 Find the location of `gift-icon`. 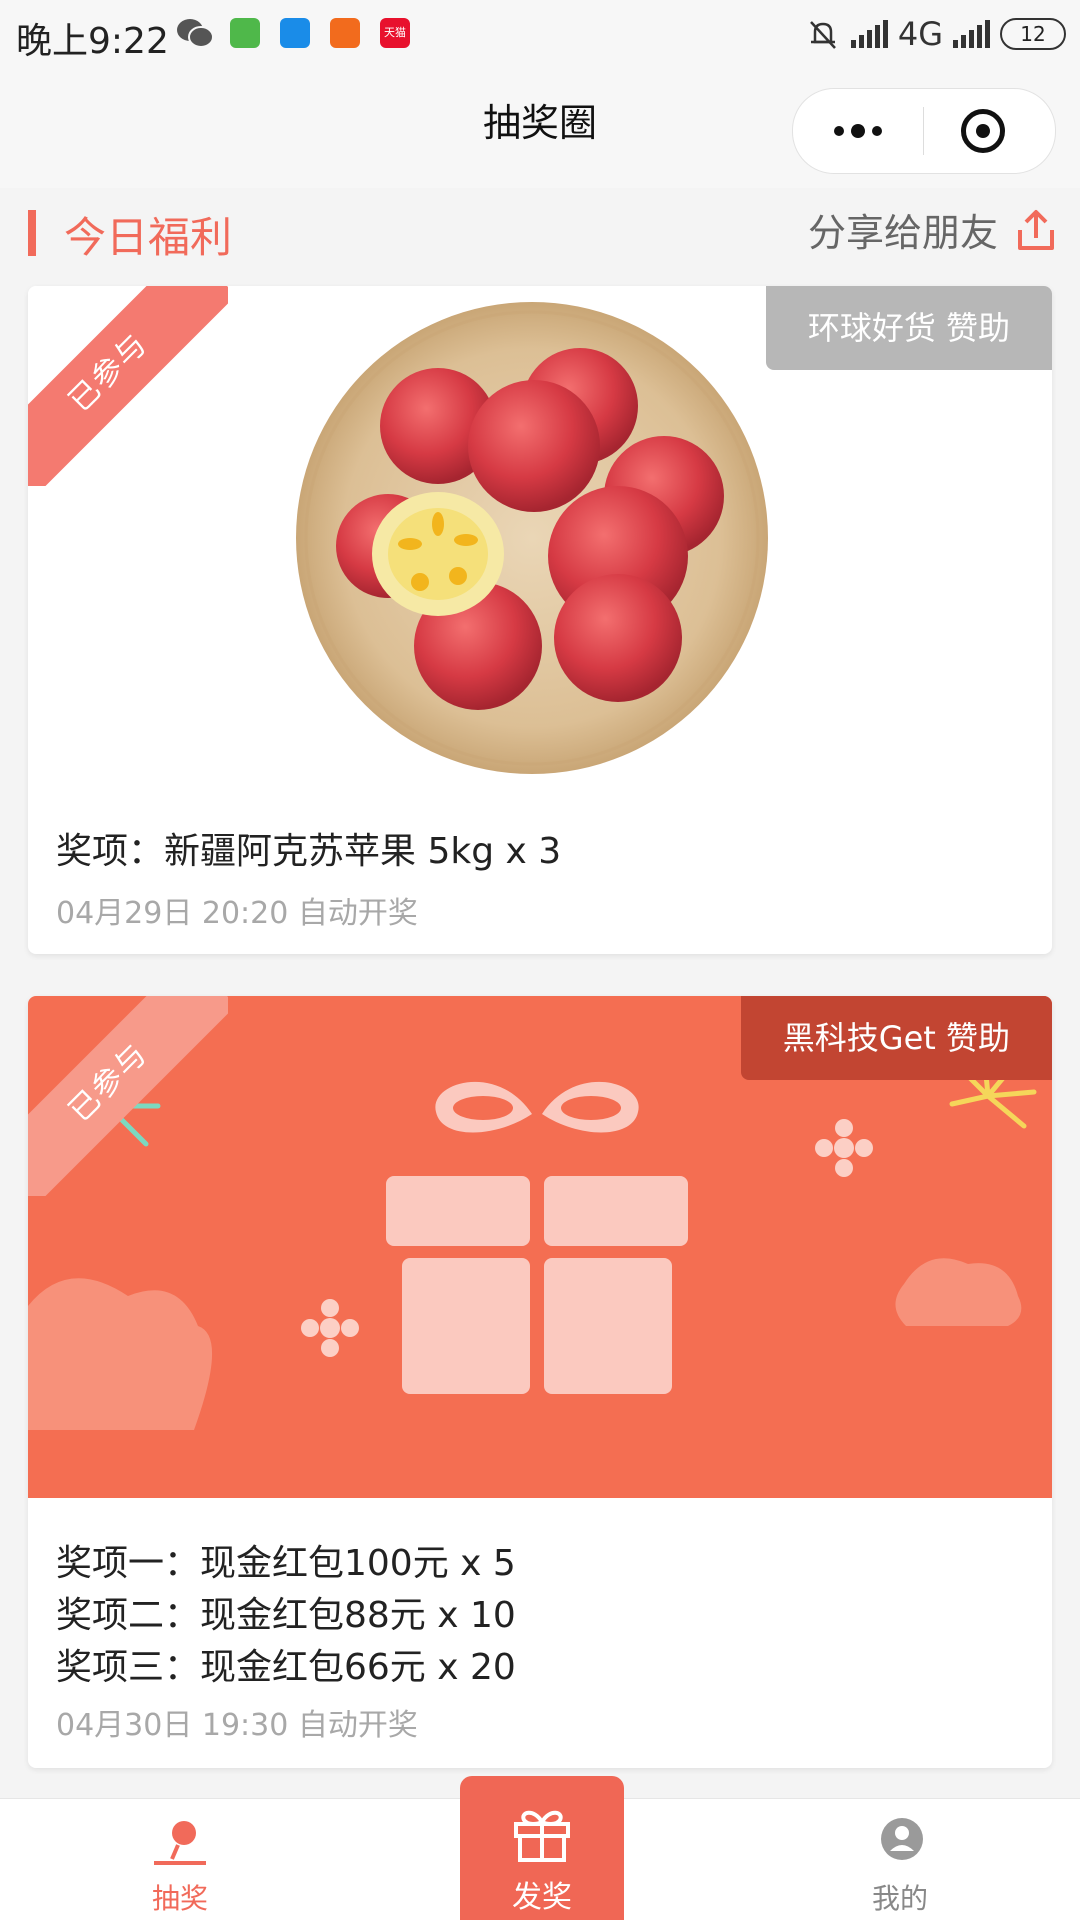

gift-icon is located at coordinates (542, 1836).